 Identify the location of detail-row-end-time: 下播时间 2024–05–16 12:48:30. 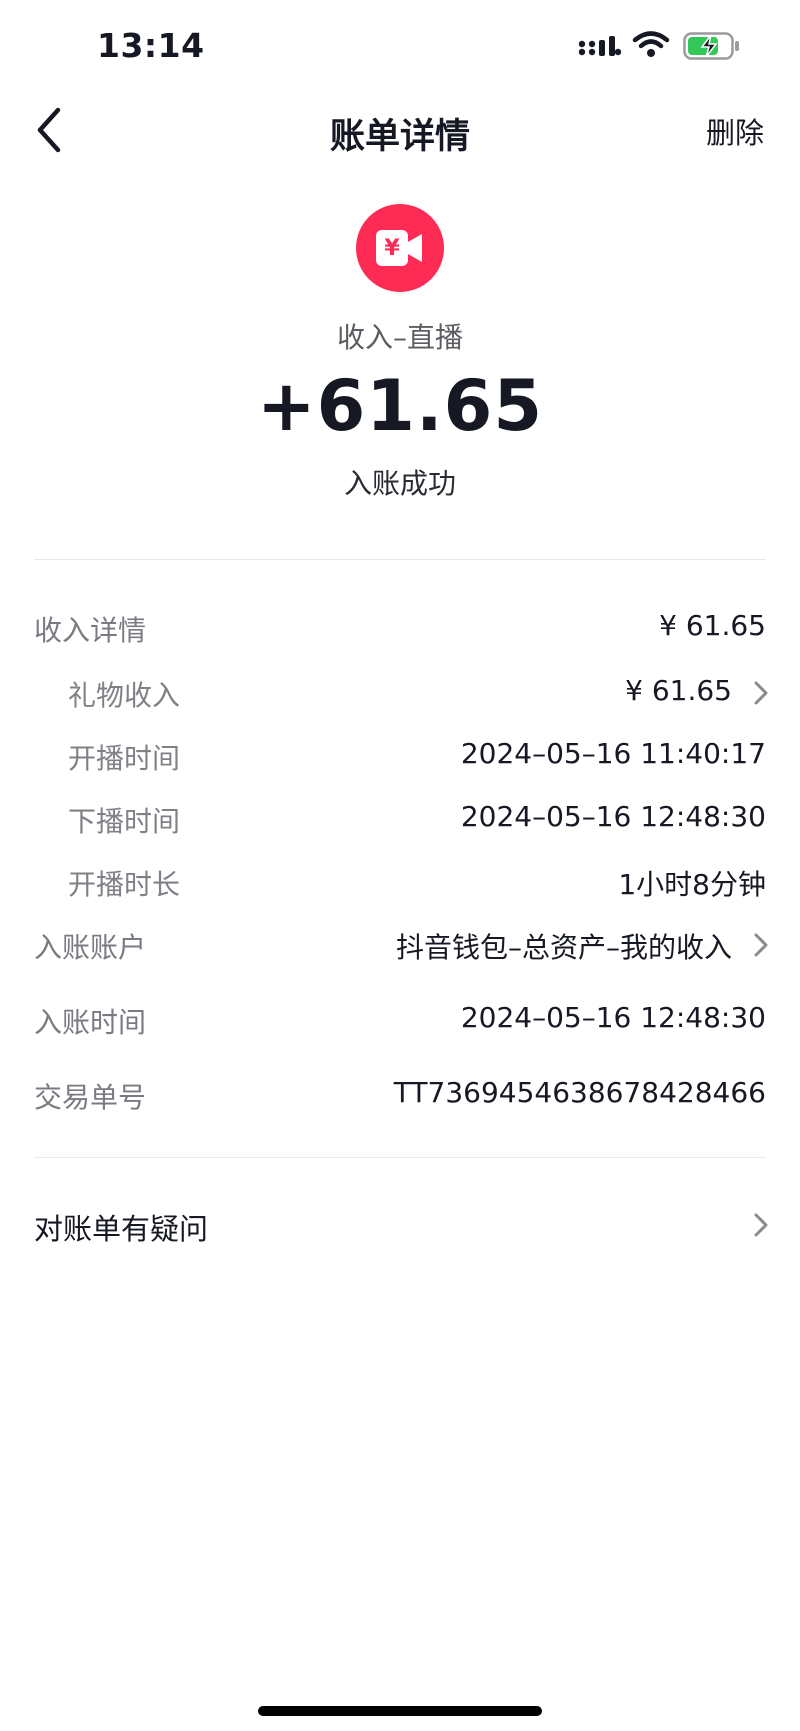
(400, 817).